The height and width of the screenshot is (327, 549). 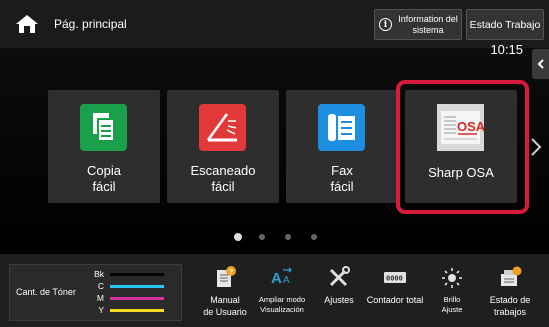 I want to click on toner-bar-magenta, so click(x=137, y=298).